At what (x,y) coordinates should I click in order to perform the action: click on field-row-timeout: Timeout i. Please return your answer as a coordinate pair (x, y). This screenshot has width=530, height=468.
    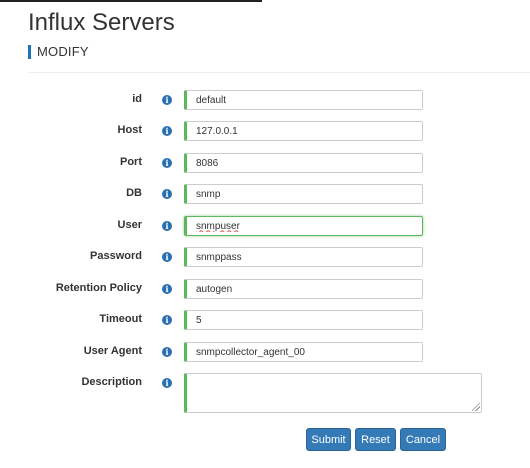
    Looking at the image, I should click on (265, 321).